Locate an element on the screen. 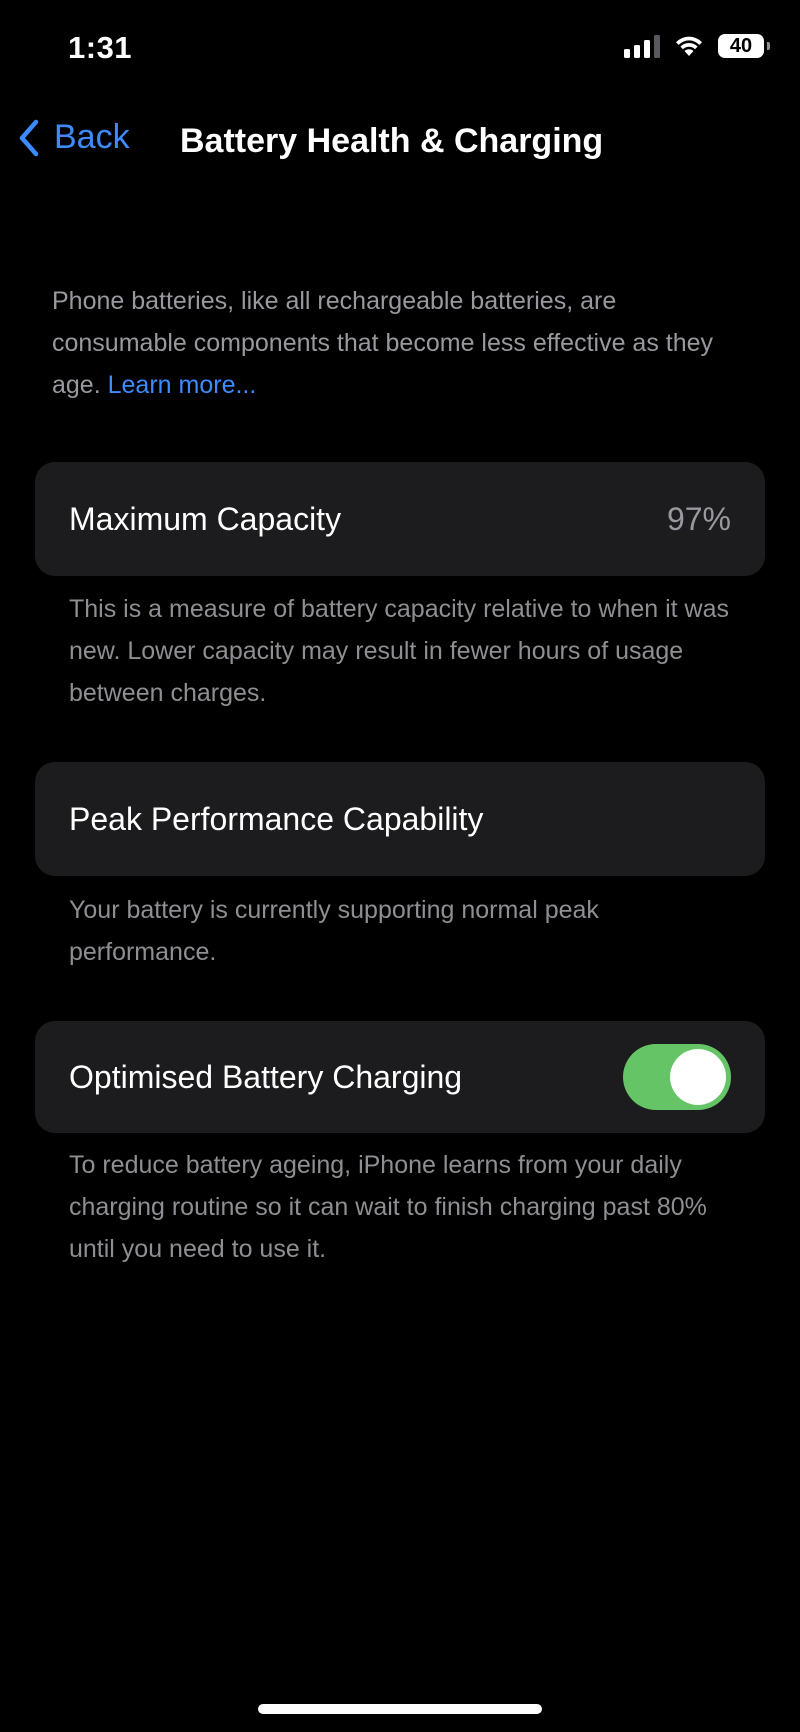  status-time: 1:31 is located at coordinates (100, 47).